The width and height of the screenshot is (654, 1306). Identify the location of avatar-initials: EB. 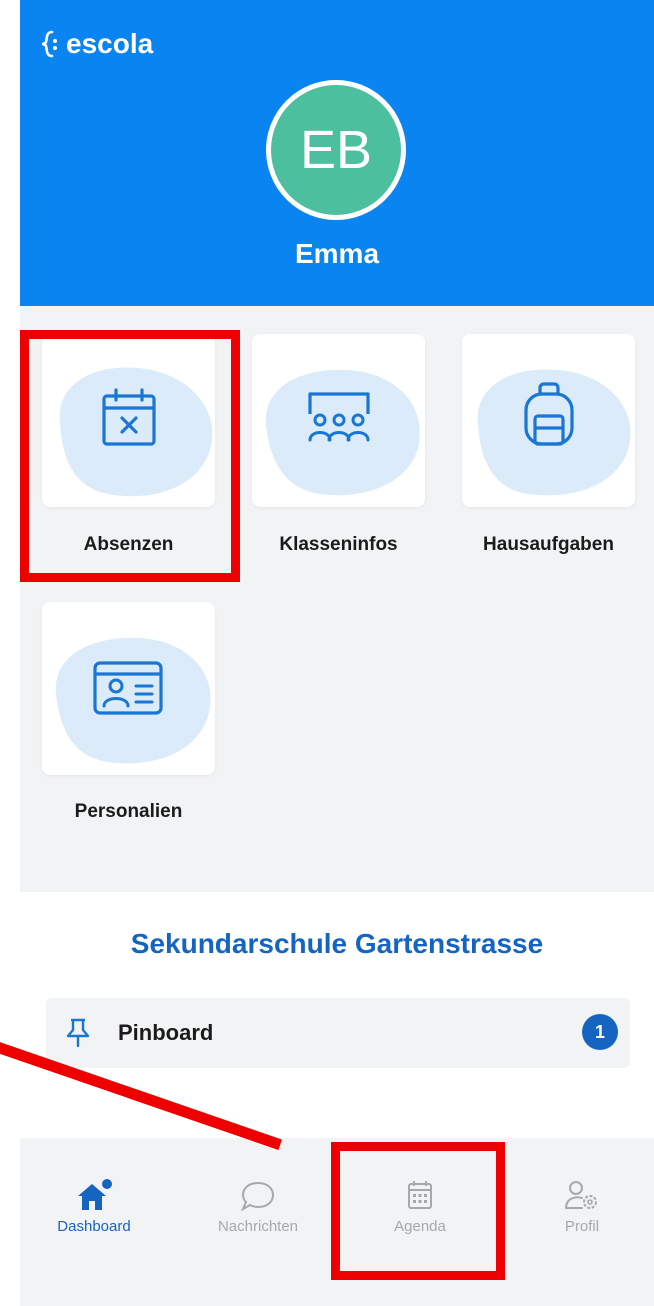
(336, 150).